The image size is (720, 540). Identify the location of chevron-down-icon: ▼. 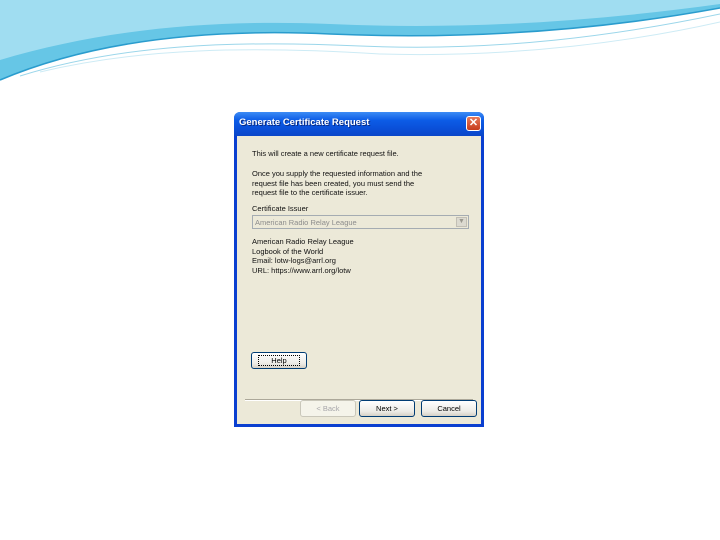
(461, 222).